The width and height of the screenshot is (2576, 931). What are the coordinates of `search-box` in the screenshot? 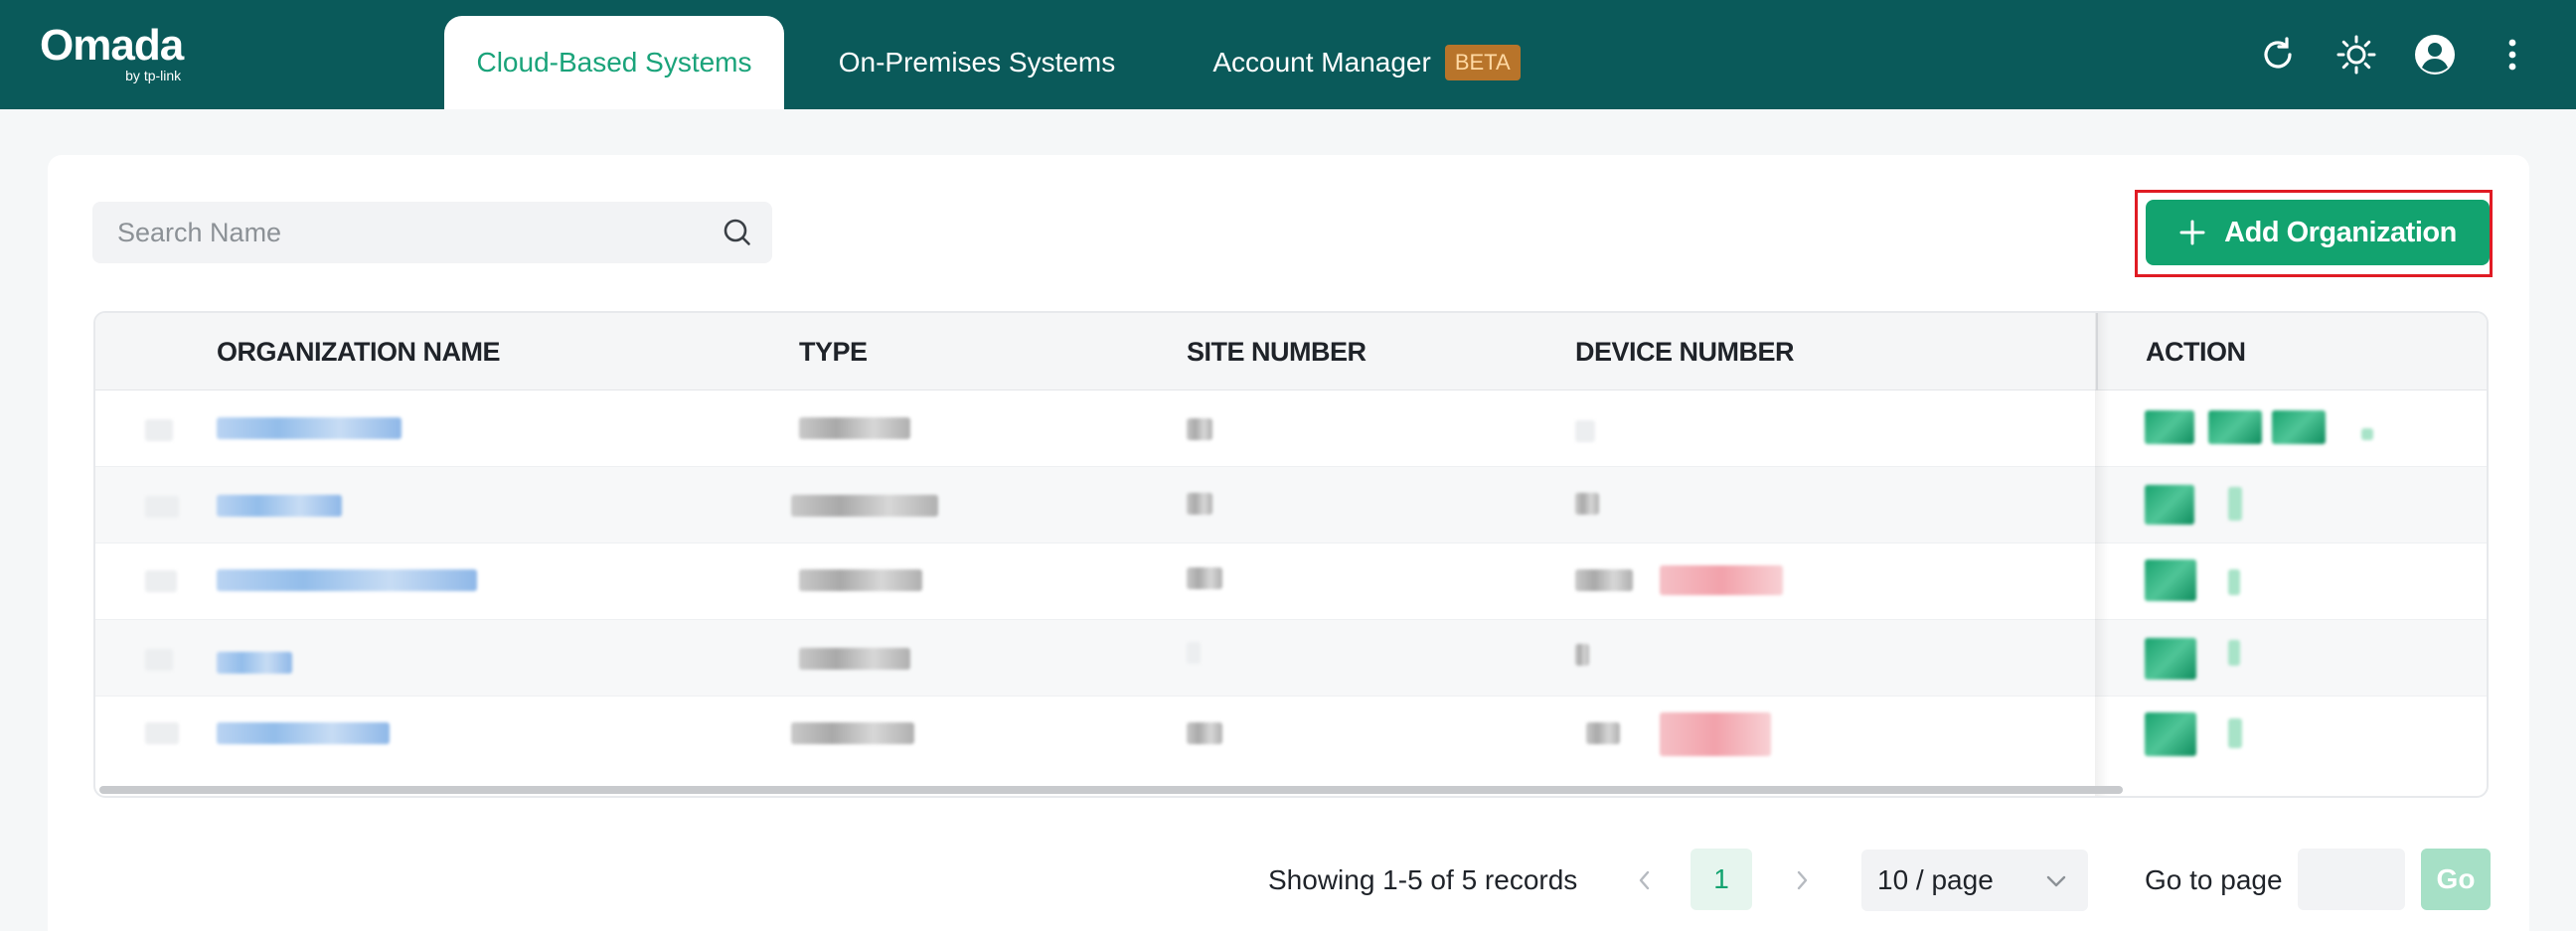 It's located at (432, 232).